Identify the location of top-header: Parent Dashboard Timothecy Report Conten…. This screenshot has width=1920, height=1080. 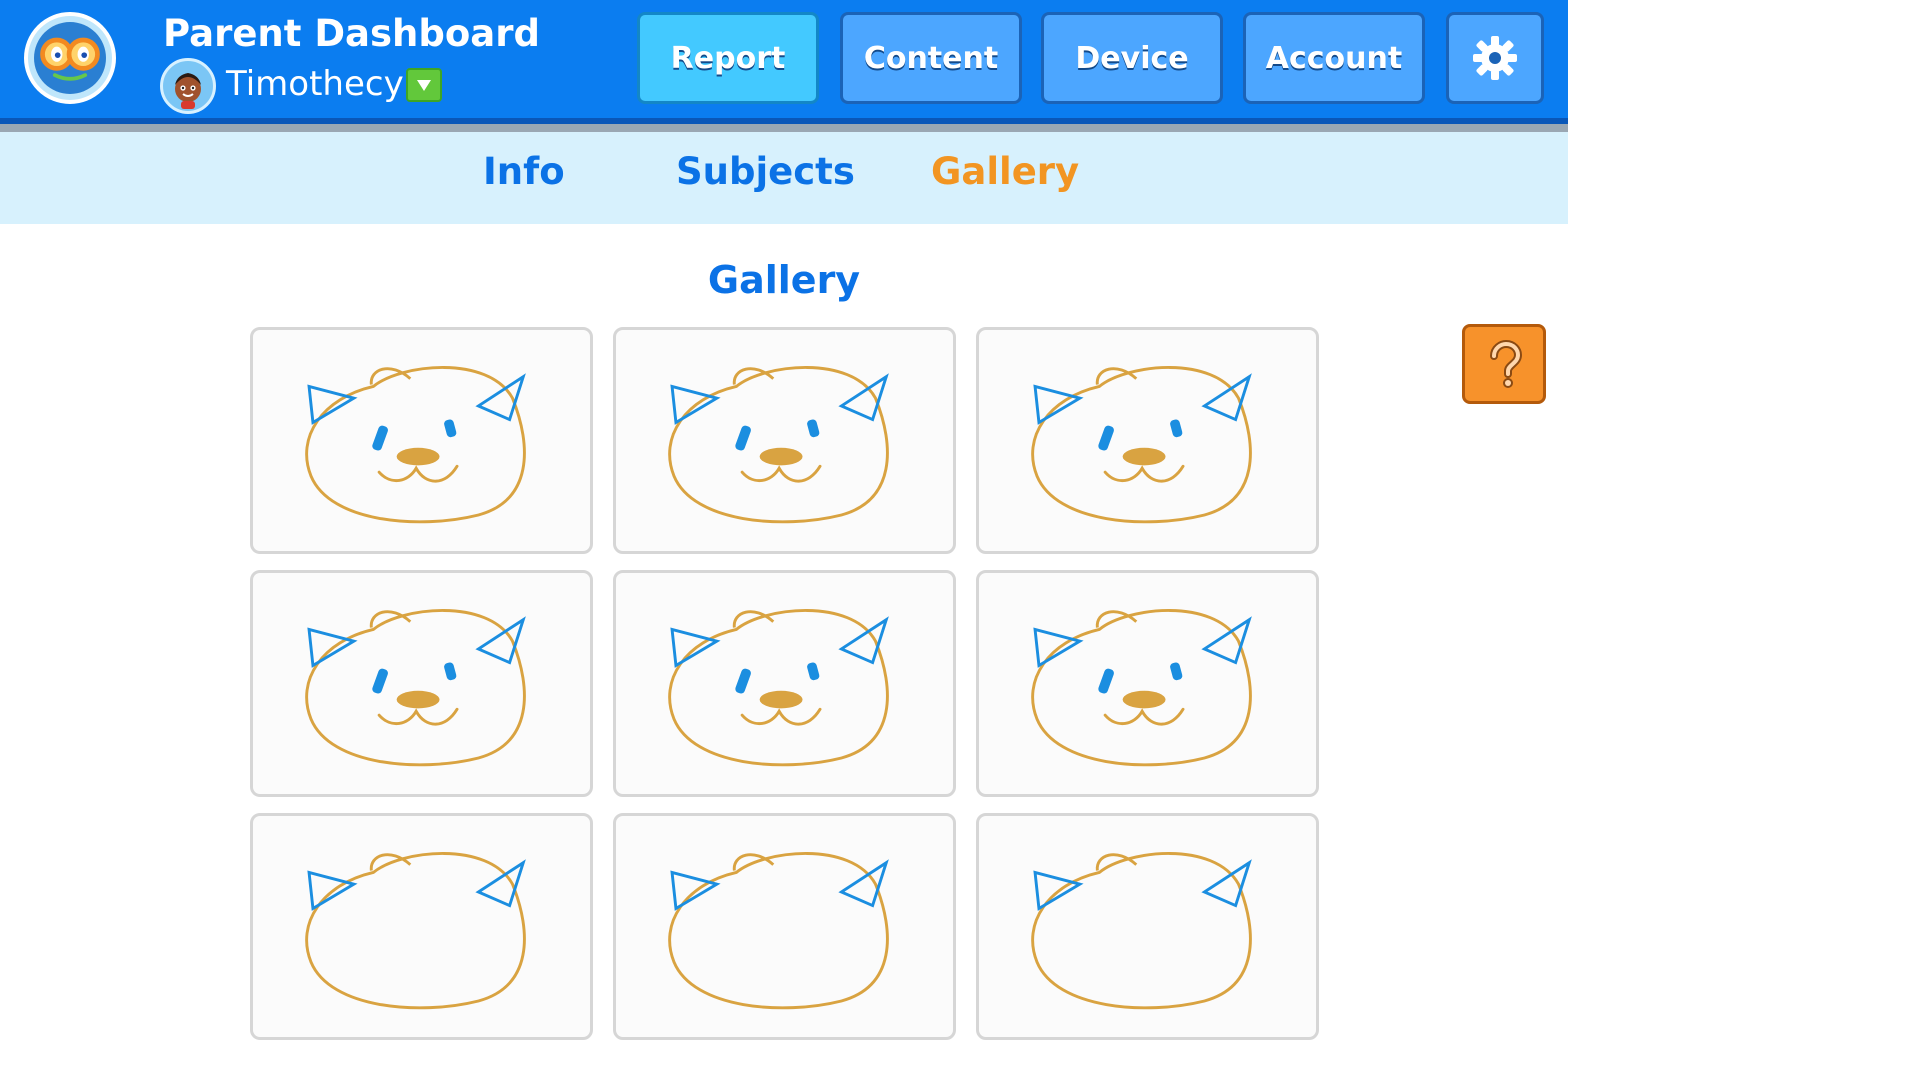
(784, 62).